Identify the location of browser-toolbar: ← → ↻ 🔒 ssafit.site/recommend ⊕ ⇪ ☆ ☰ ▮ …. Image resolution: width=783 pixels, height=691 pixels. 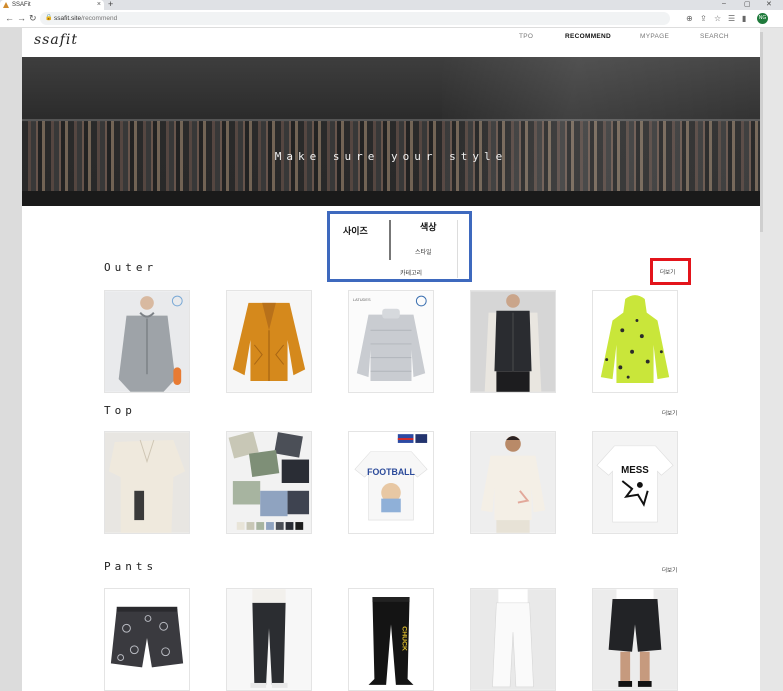
(391, 19).